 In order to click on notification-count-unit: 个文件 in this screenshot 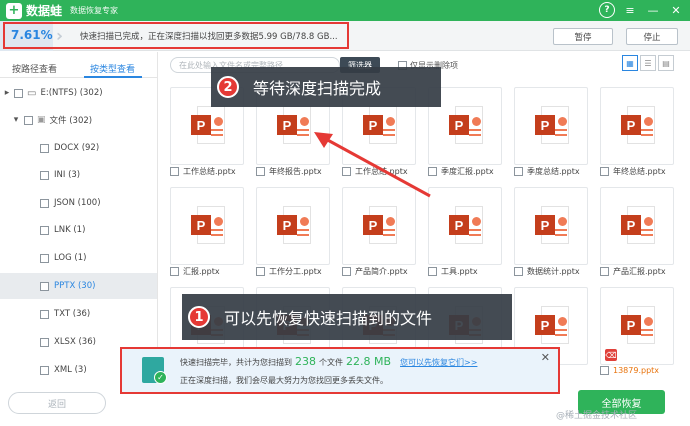, I will do `click(331, 362)`.